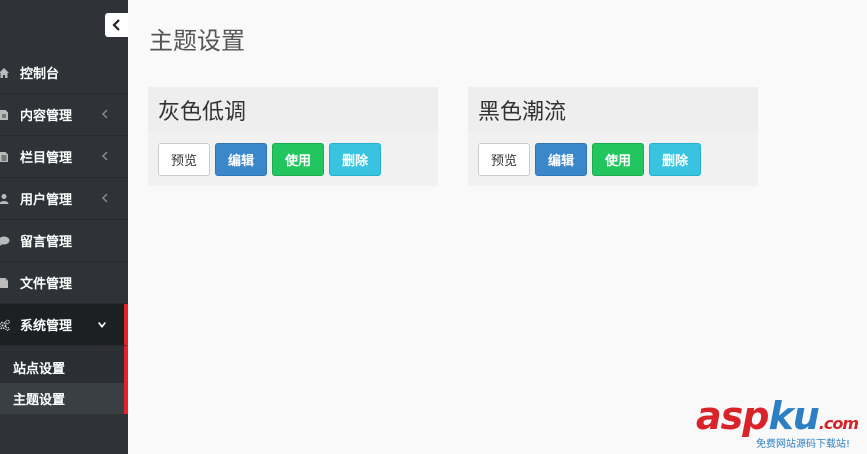 The height and width of the screenshot is (454, 867). I want to click on chevron-down-icon, so click(102, 325).